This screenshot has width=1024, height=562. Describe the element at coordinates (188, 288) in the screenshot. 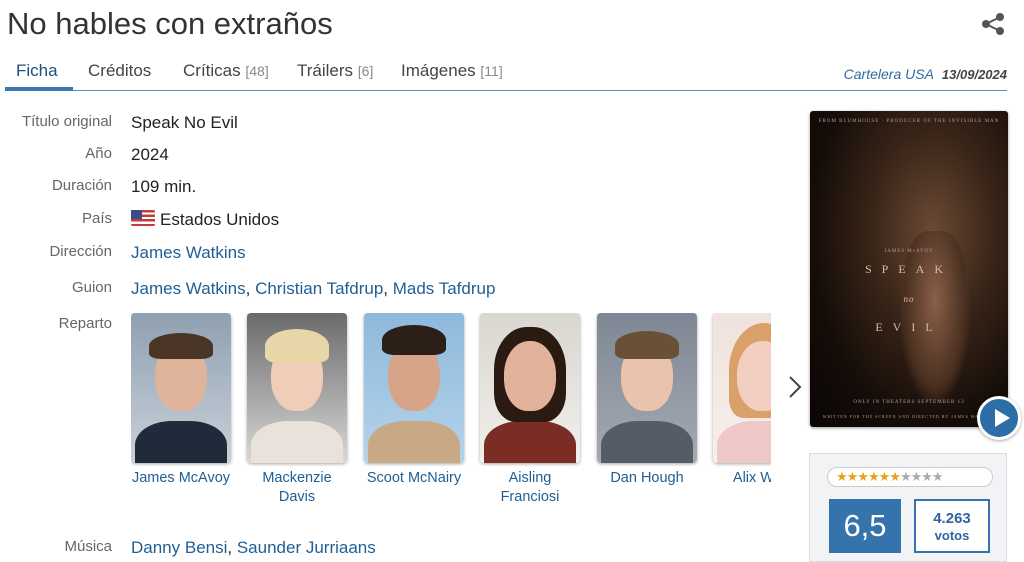

I see `writer-link: James Watkins` at that location.